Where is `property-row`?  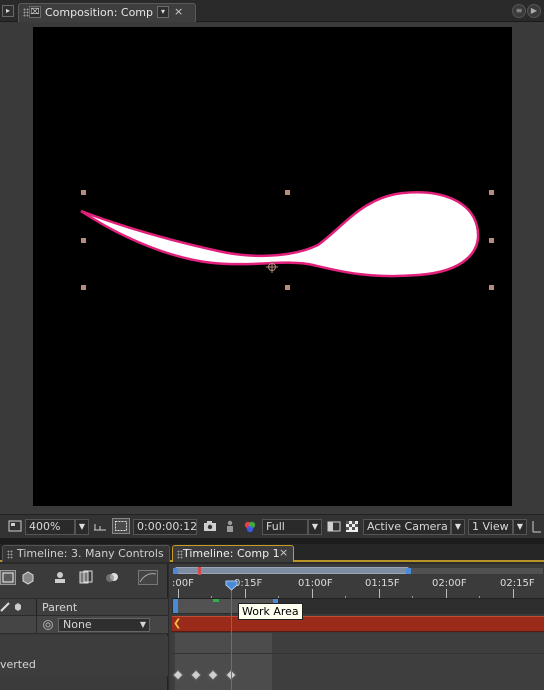
property-row is located at coordinates (84, 646).